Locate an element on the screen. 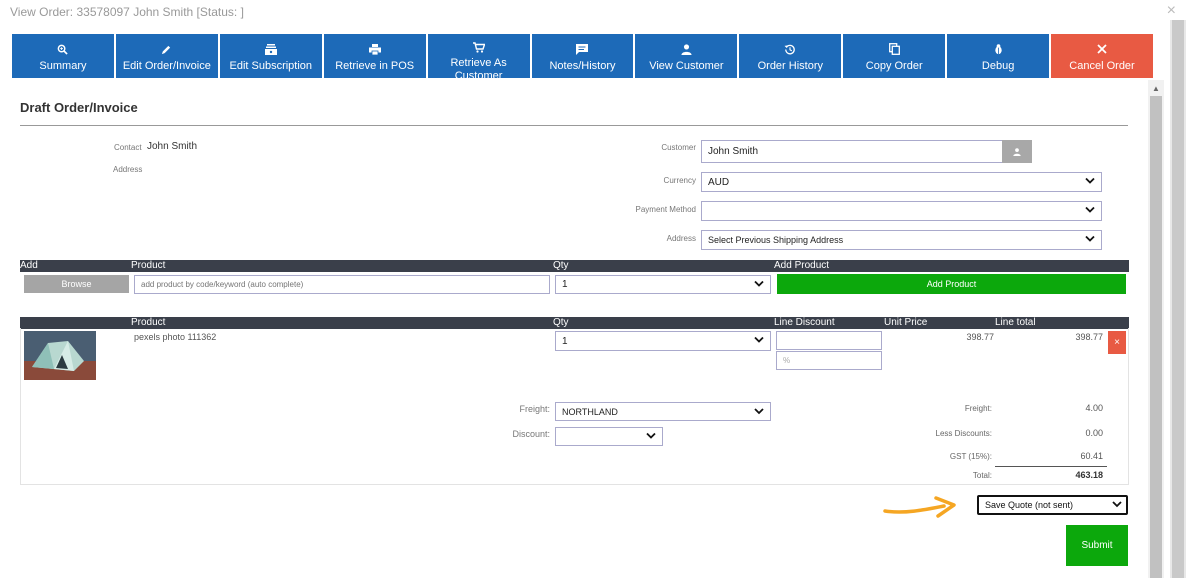 This screenshot has height=578, width=1186. payment-method-label: Payment Method is located at coordinates (665, 209).